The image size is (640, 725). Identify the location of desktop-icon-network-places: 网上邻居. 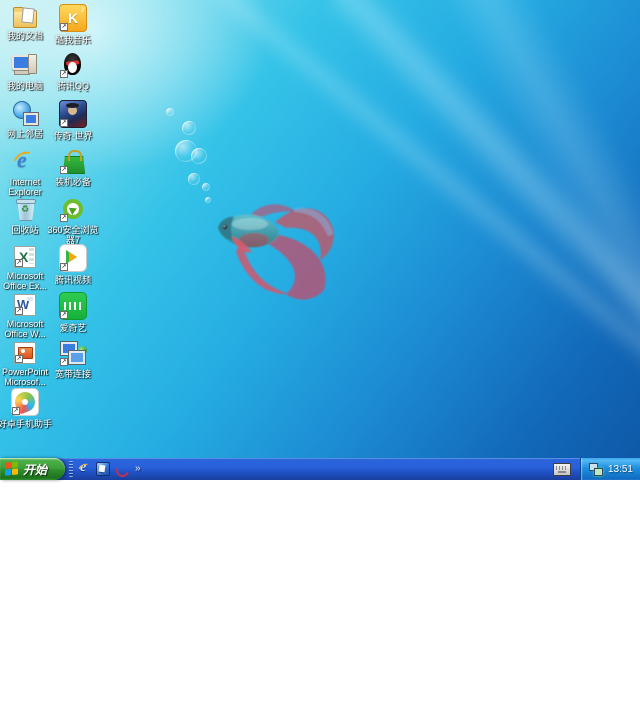
(25, 119).